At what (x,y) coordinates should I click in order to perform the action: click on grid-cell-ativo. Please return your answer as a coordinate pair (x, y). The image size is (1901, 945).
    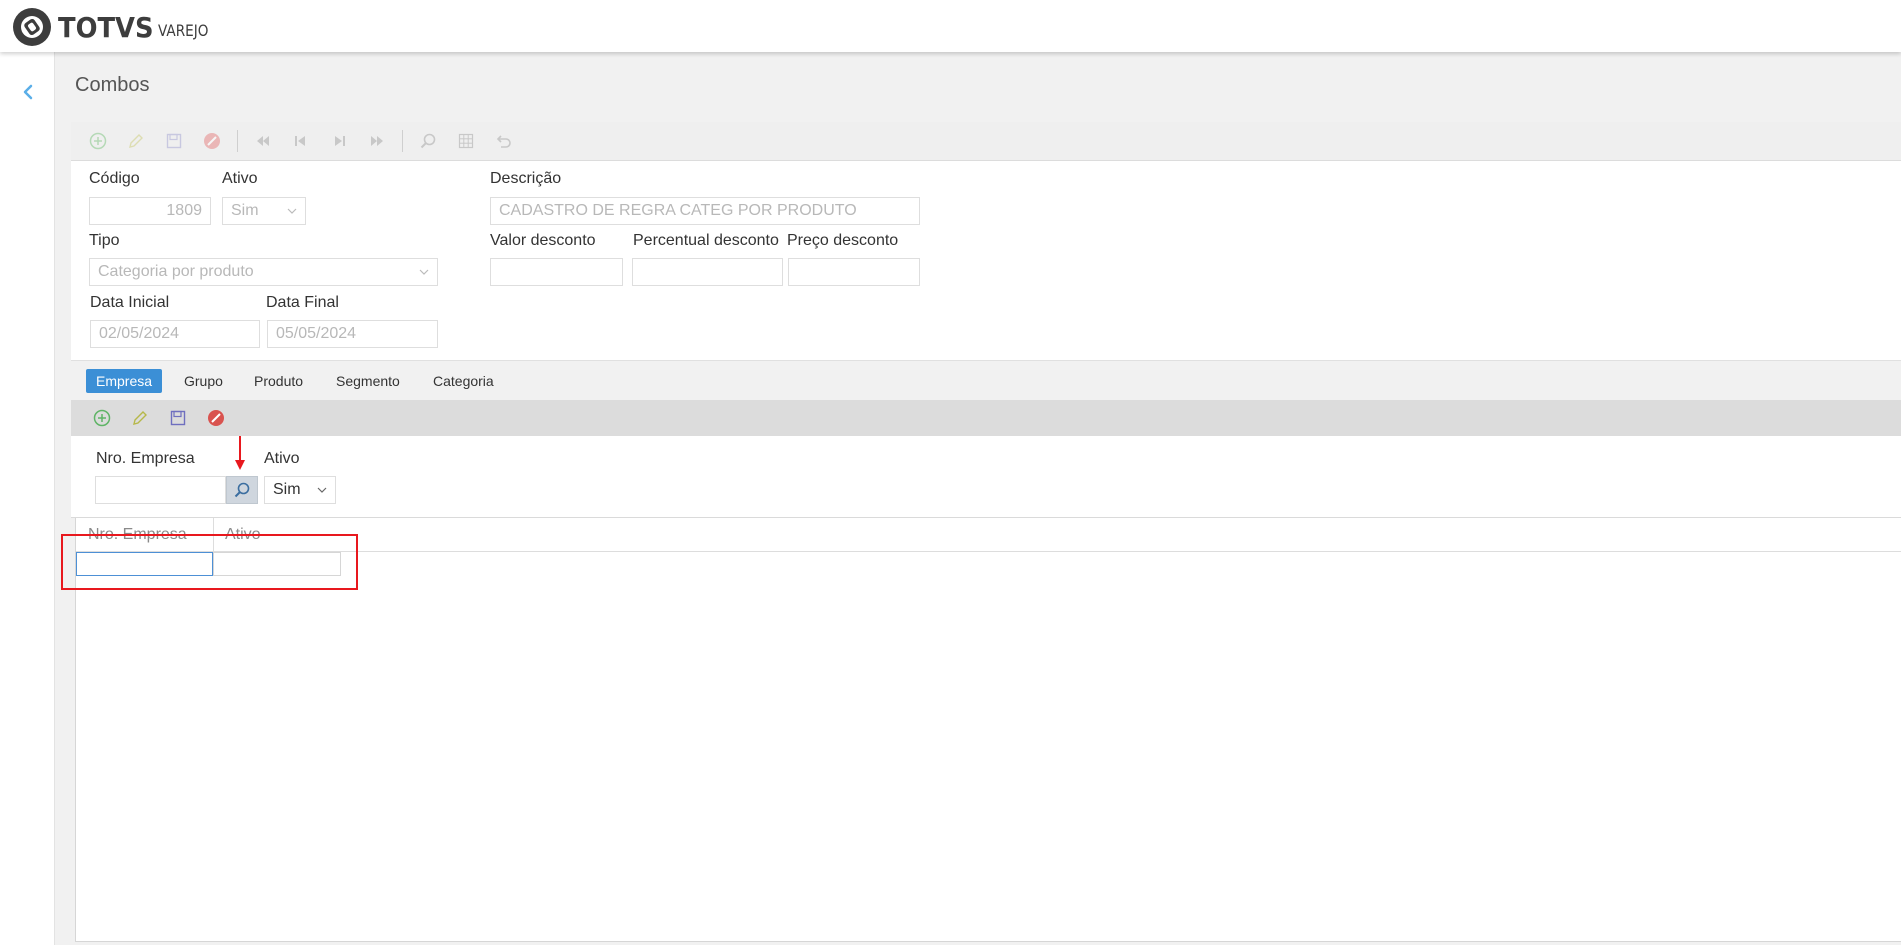
    Looking at the image, I should click on (277, 564).